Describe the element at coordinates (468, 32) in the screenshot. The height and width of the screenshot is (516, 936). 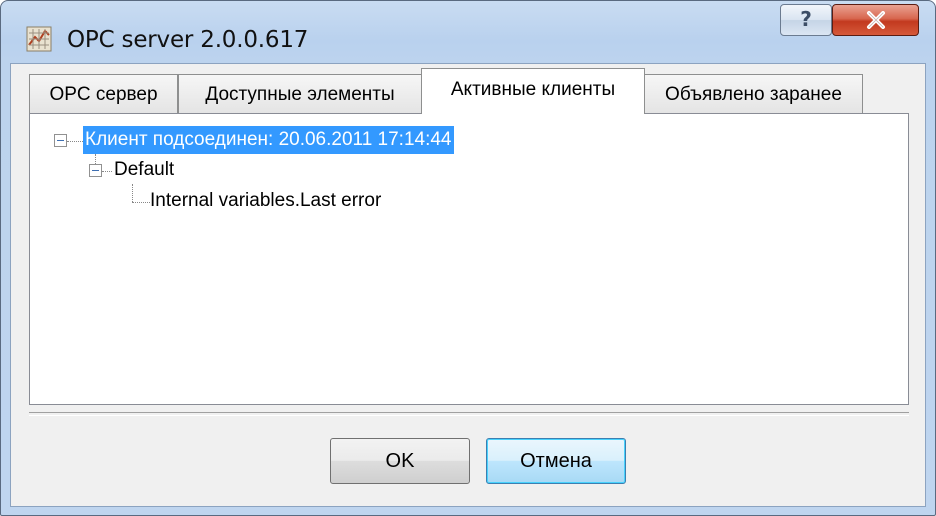
I see `title-bar: OPC server 2.0.0.617 ?` at that location.